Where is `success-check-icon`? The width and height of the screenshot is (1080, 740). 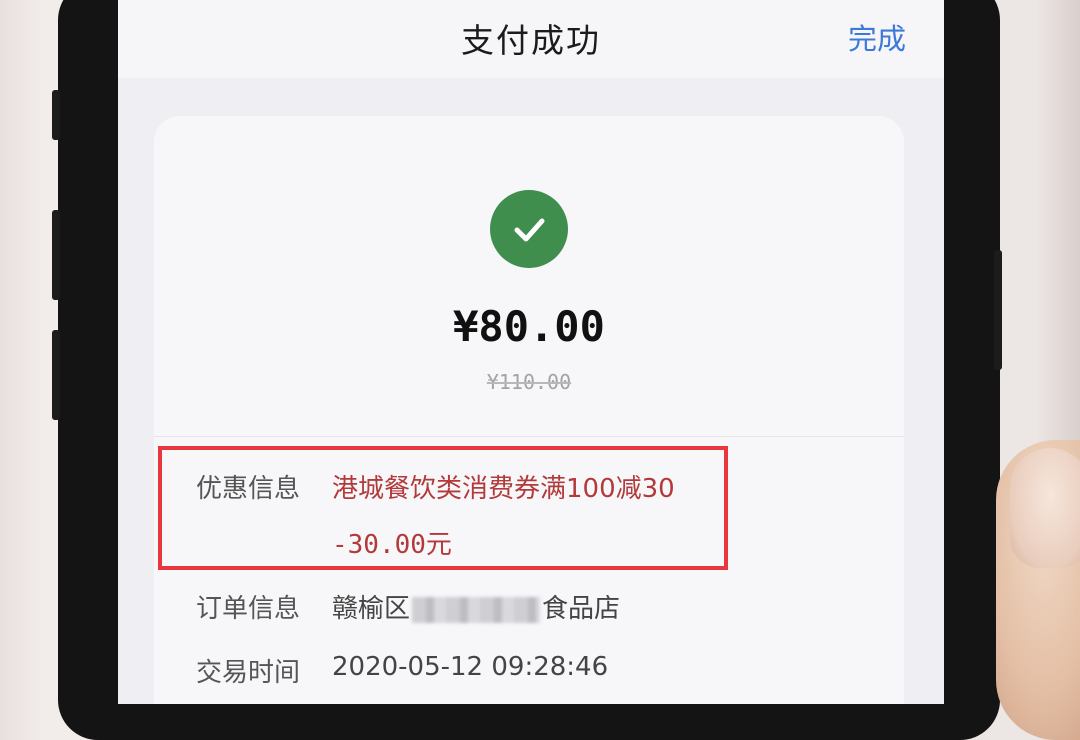
success-check-icon is located at coordinates (529, 229).